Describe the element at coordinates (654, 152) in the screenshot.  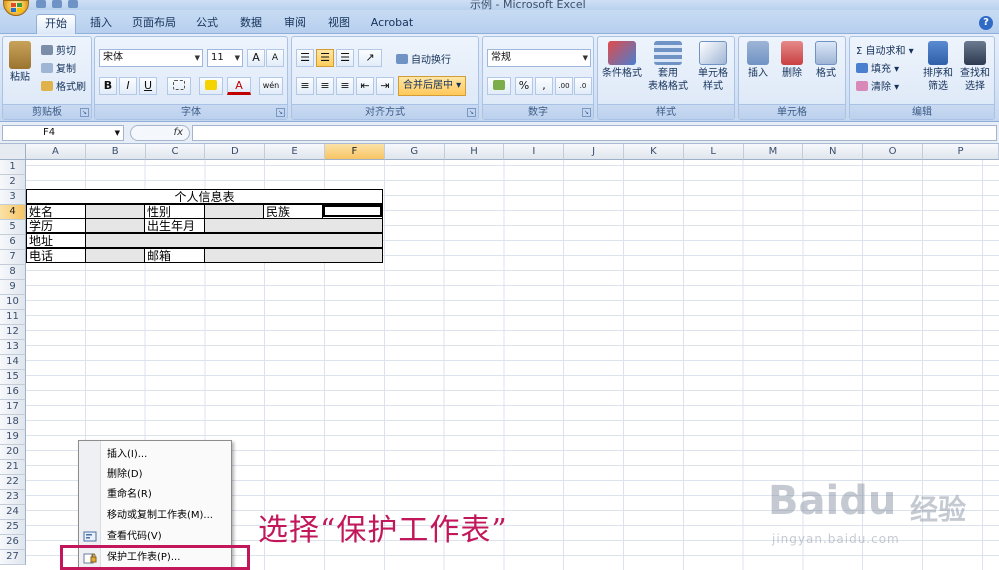
I see `column-header-k: K` at that location.